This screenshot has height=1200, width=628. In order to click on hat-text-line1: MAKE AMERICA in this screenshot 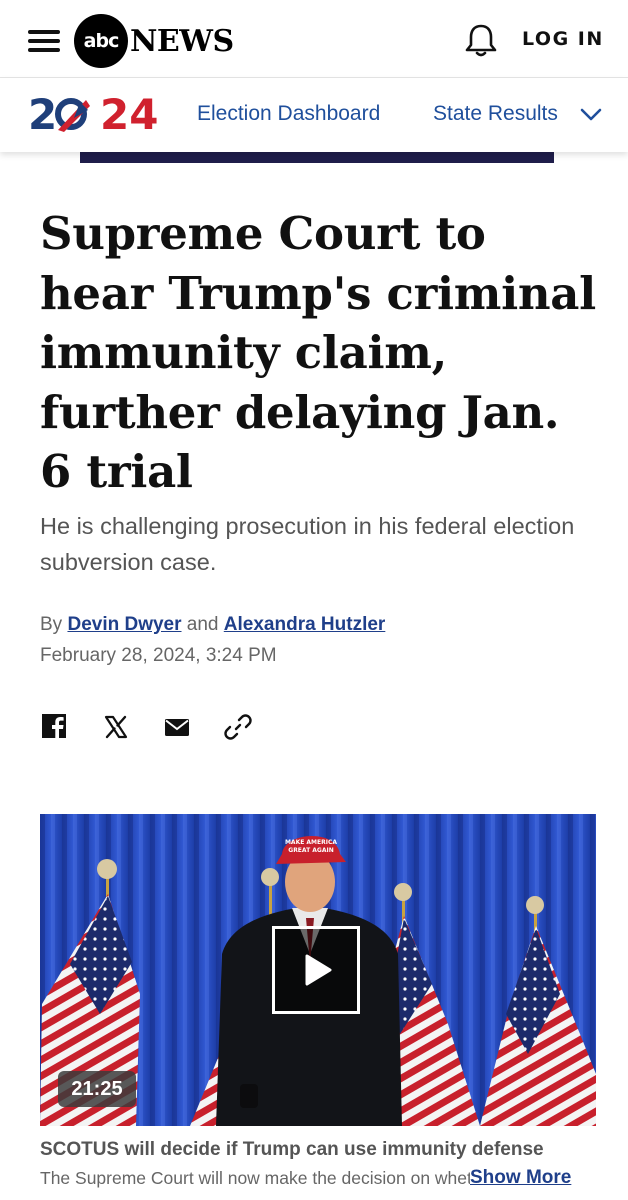, I will do `click(311, 842)`.